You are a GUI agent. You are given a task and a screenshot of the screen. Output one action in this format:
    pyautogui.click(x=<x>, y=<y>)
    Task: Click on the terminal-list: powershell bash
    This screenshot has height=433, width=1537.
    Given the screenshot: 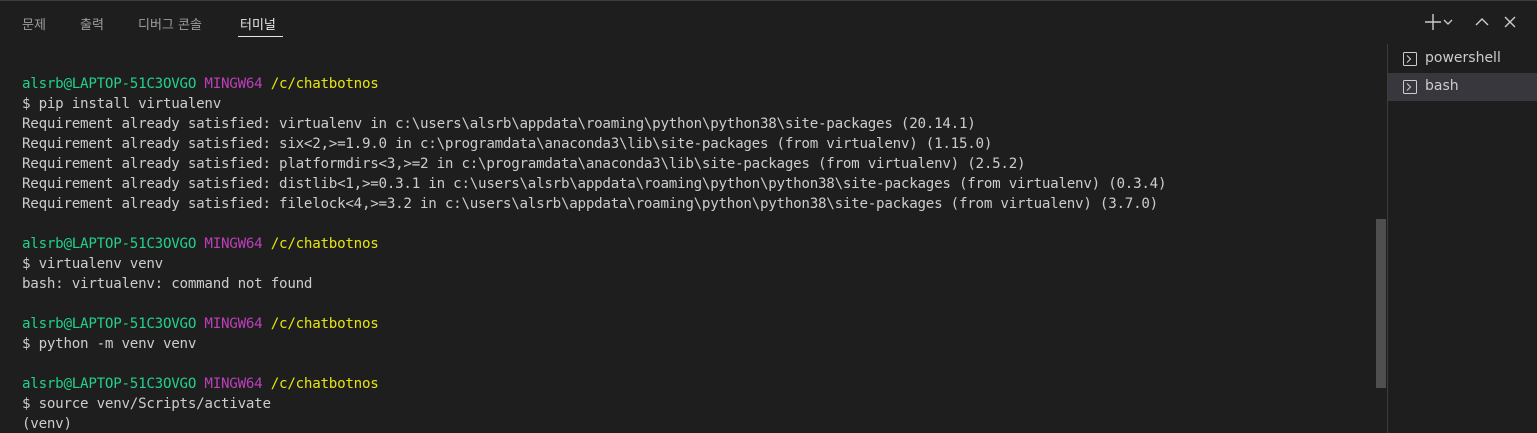 What is the action you would take?
    pyautogui.click(x=1462, y=238)
    